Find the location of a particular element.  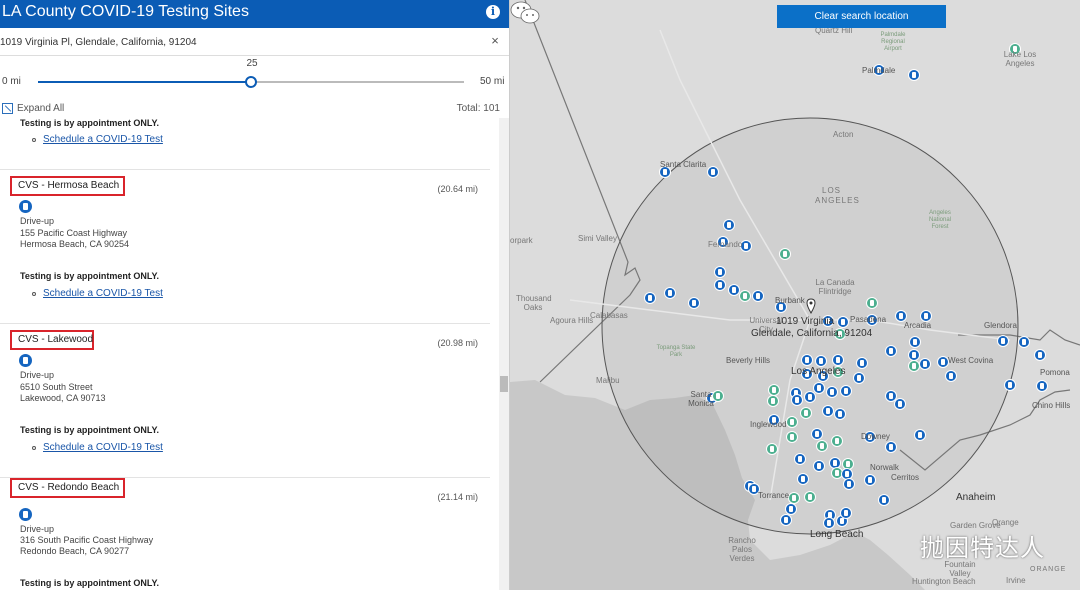

results-scrollbar is located at coordinates (504, 354).